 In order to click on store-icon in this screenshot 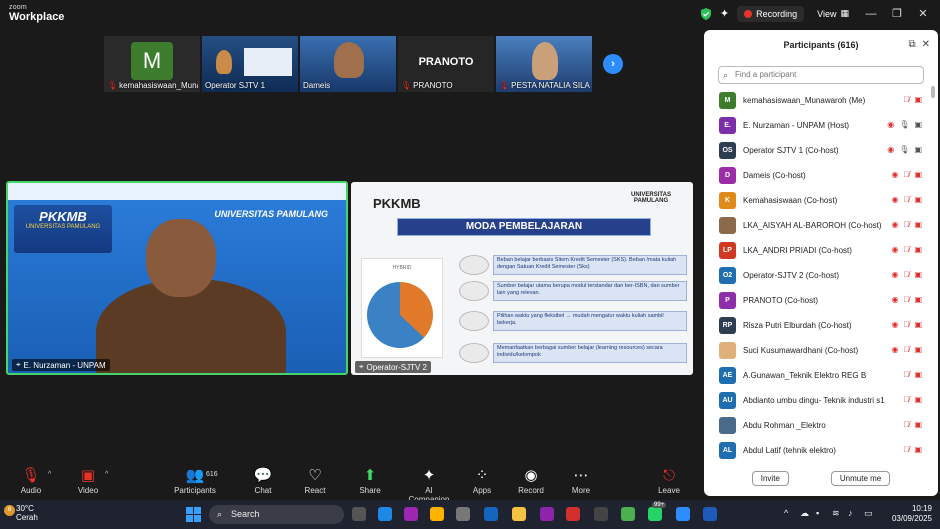, I will do `click(437, 514)`.